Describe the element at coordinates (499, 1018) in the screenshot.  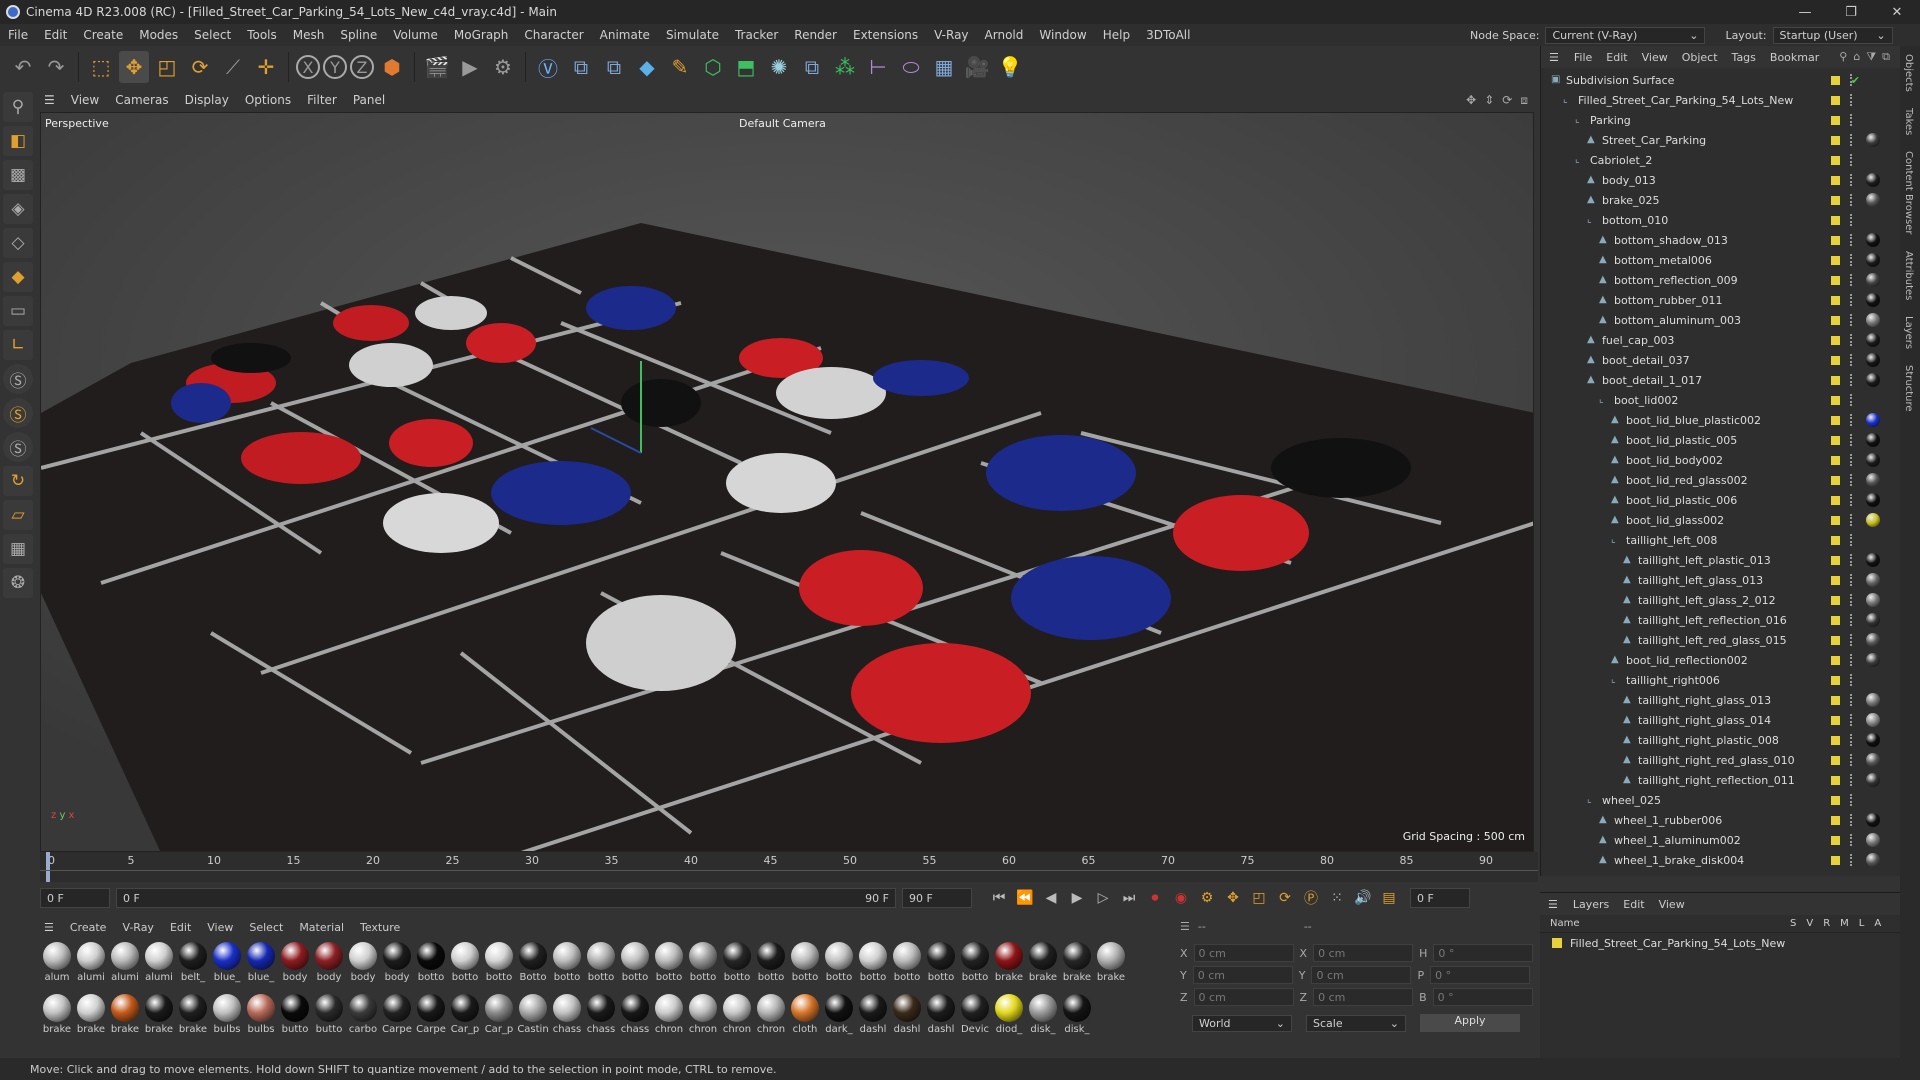
I see `material-swatch: Car_p` at that location.